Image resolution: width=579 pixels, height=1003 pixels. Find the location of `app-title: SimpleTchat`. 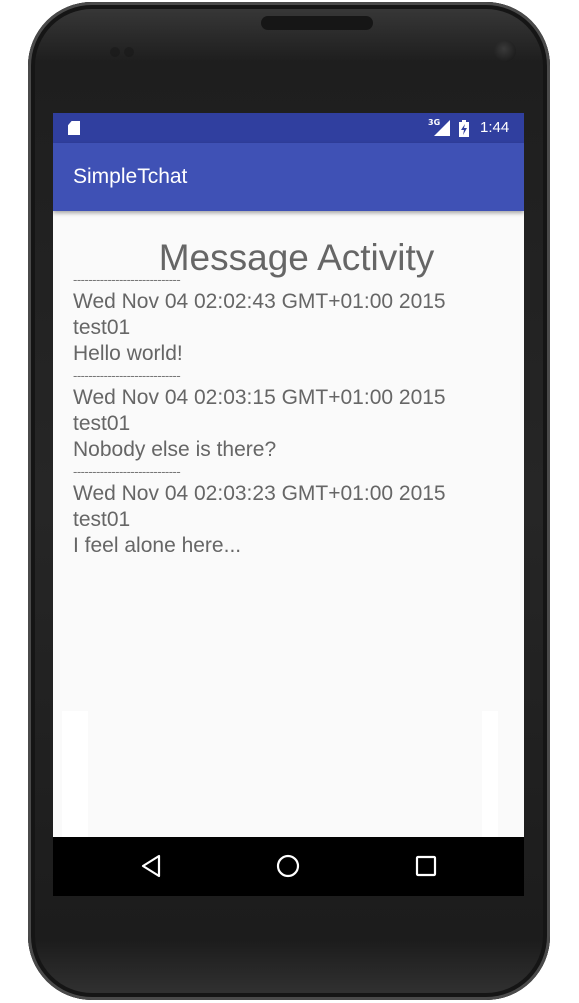

app-title: SimpleTchat is located at coordinates (130, 176).